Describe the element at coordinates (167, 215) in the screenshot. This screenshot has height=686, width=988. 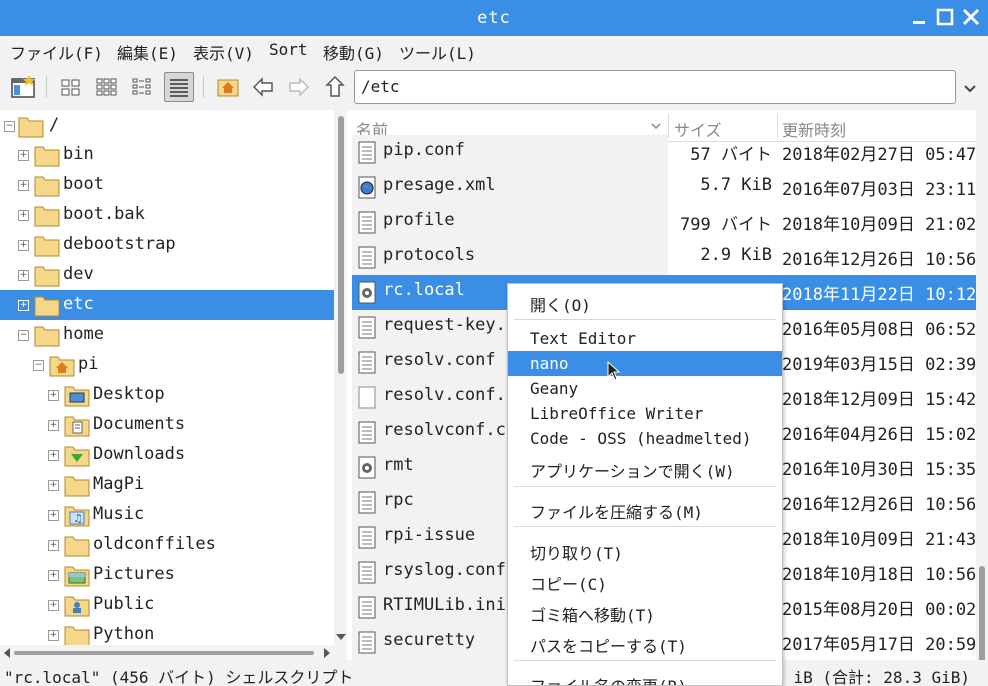
I see `tree-item-boot-bak: + boot.bak` at that location.